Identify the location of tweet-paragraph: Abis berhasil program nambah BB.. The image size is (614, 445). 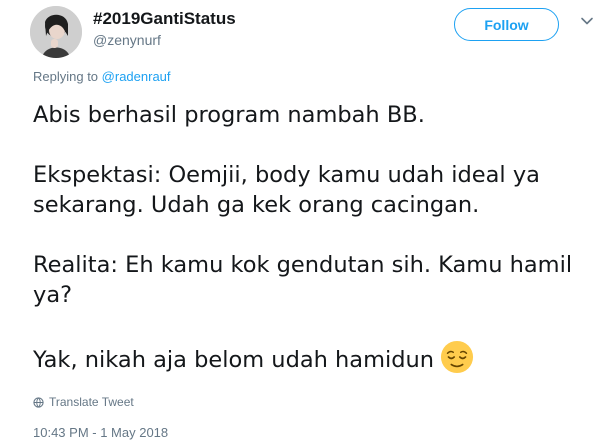
(229, 115).